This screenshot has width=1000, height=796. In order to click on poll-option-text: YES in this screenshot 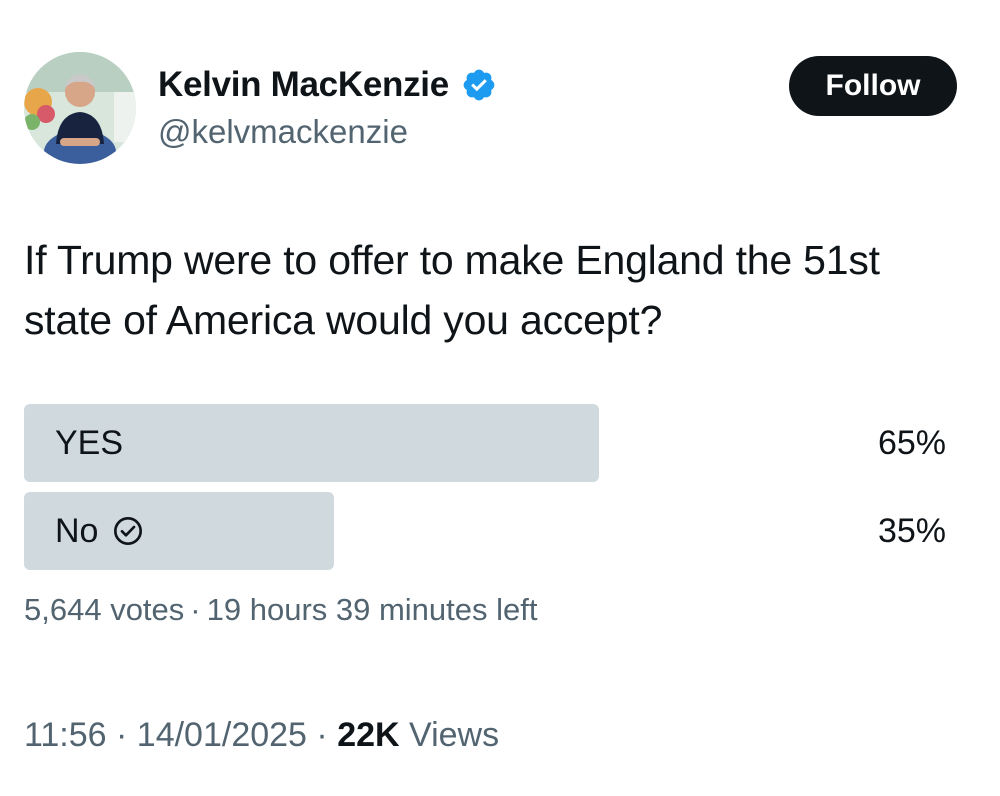, I will do `click(89, 442)`.